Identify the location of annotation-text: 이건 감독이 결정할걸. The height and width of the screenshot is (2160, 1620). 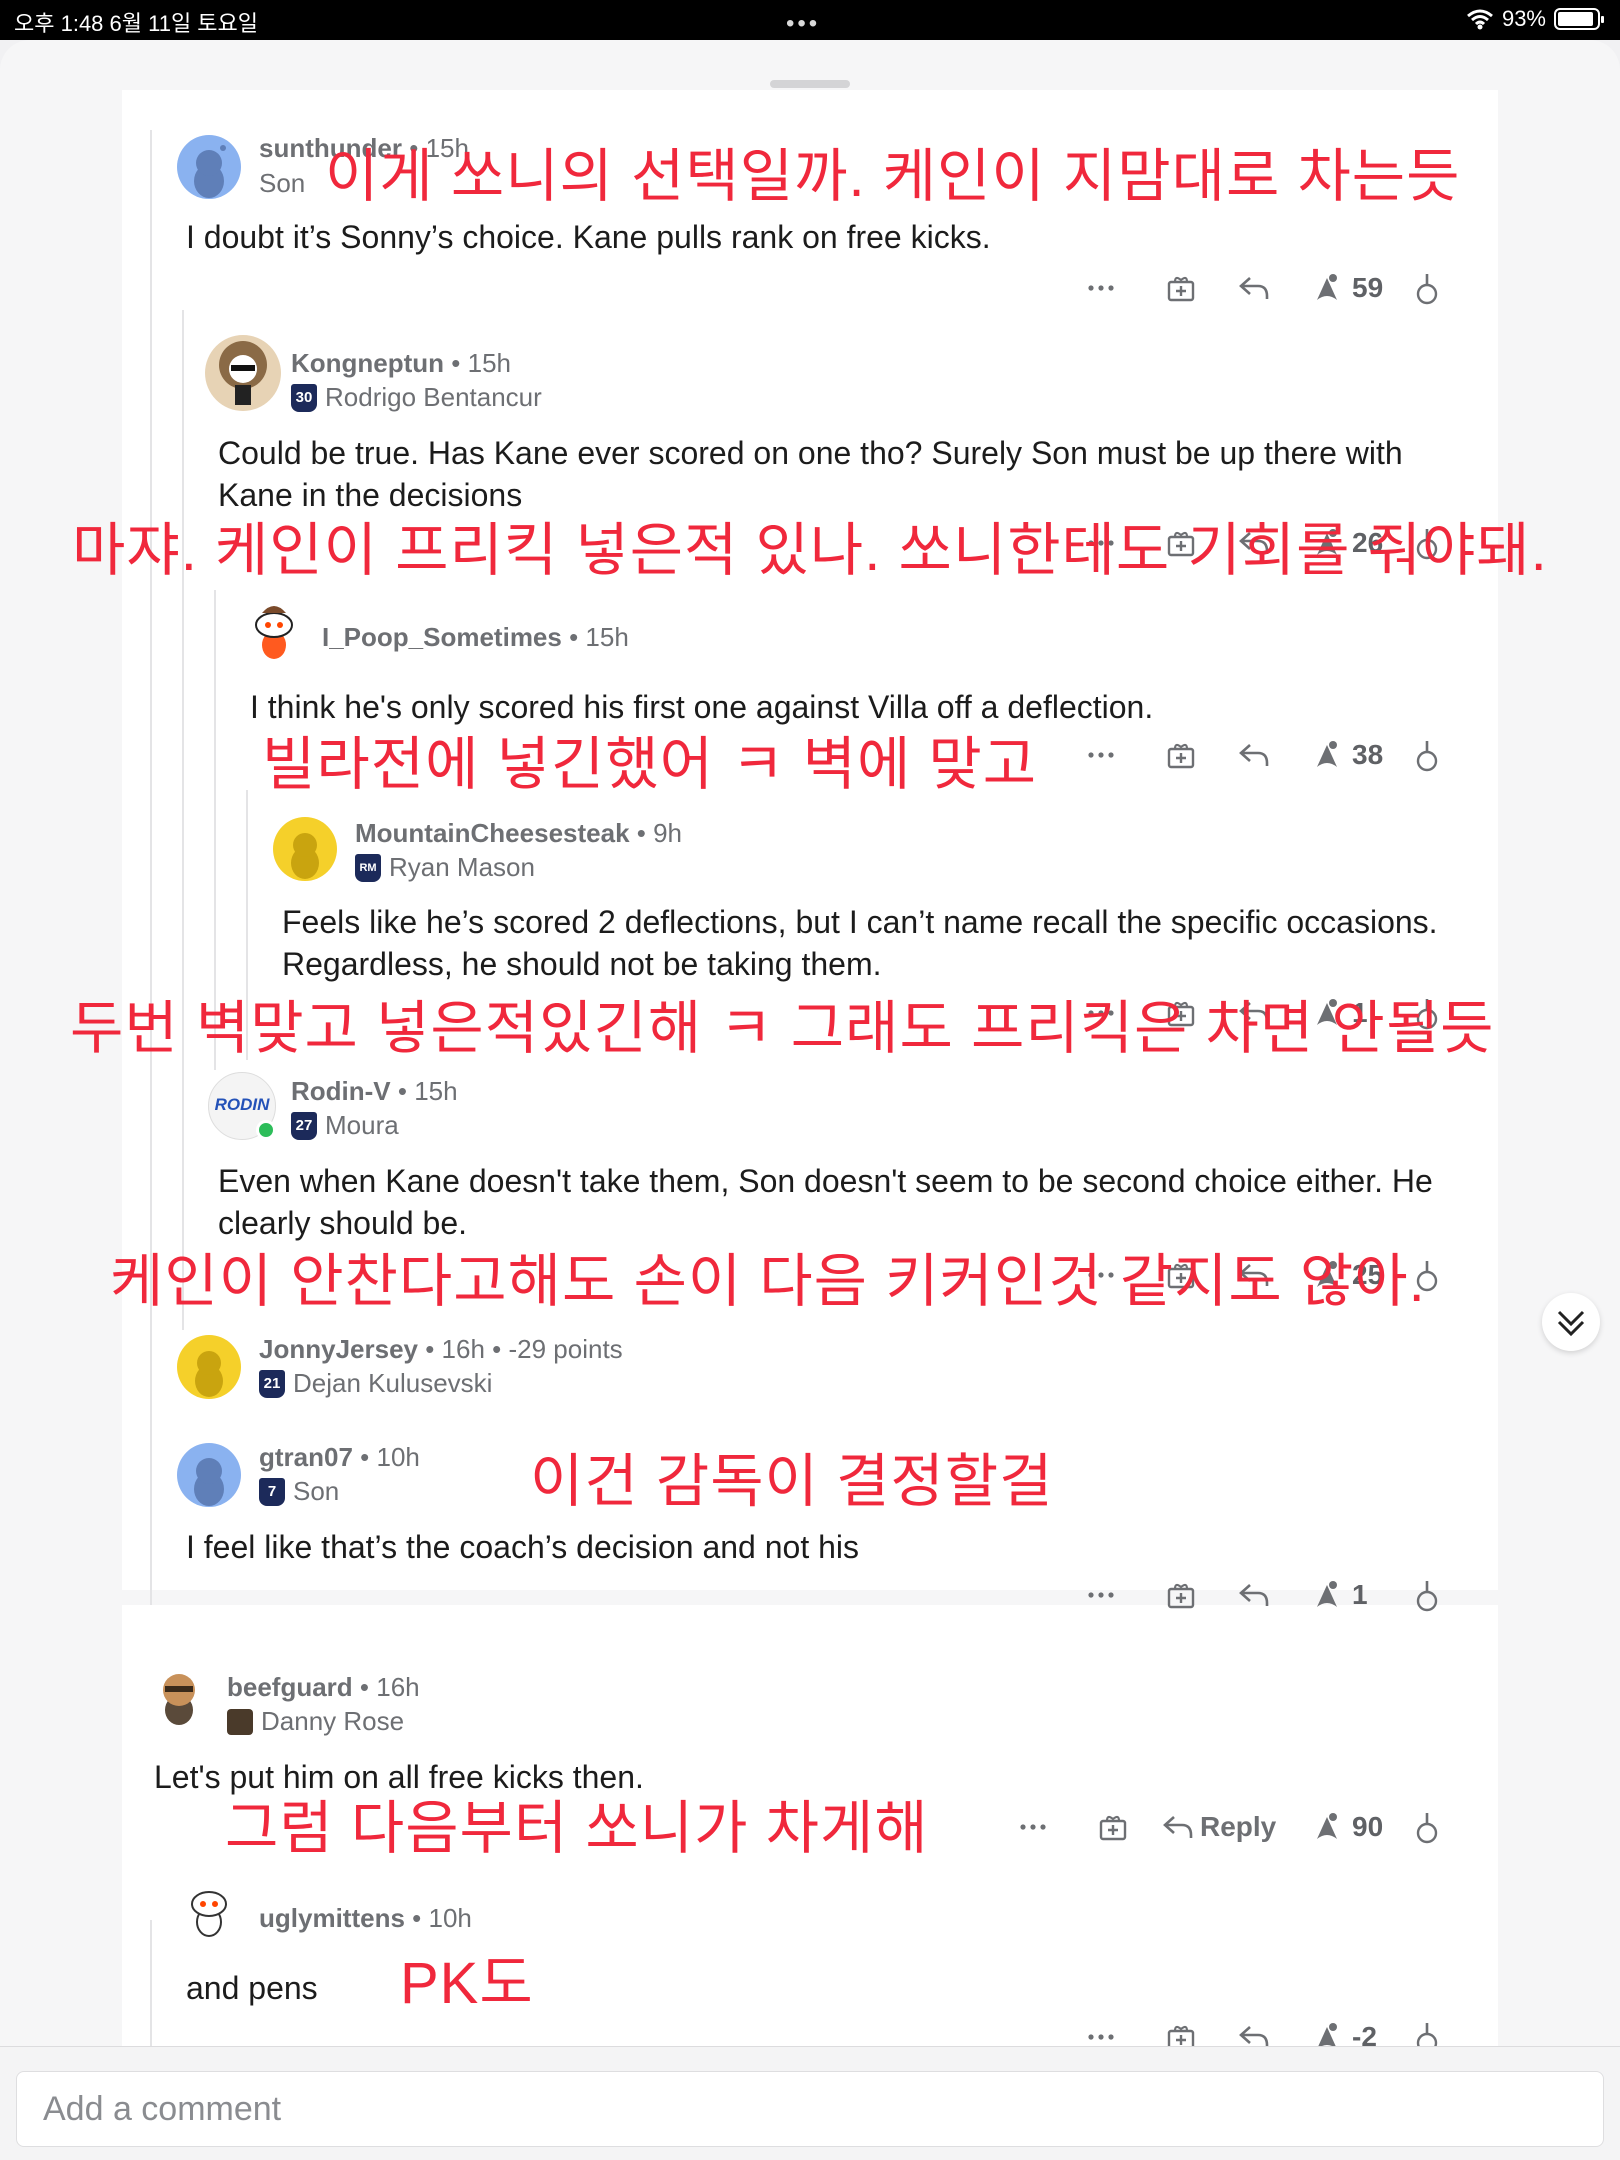
(792, 1481).